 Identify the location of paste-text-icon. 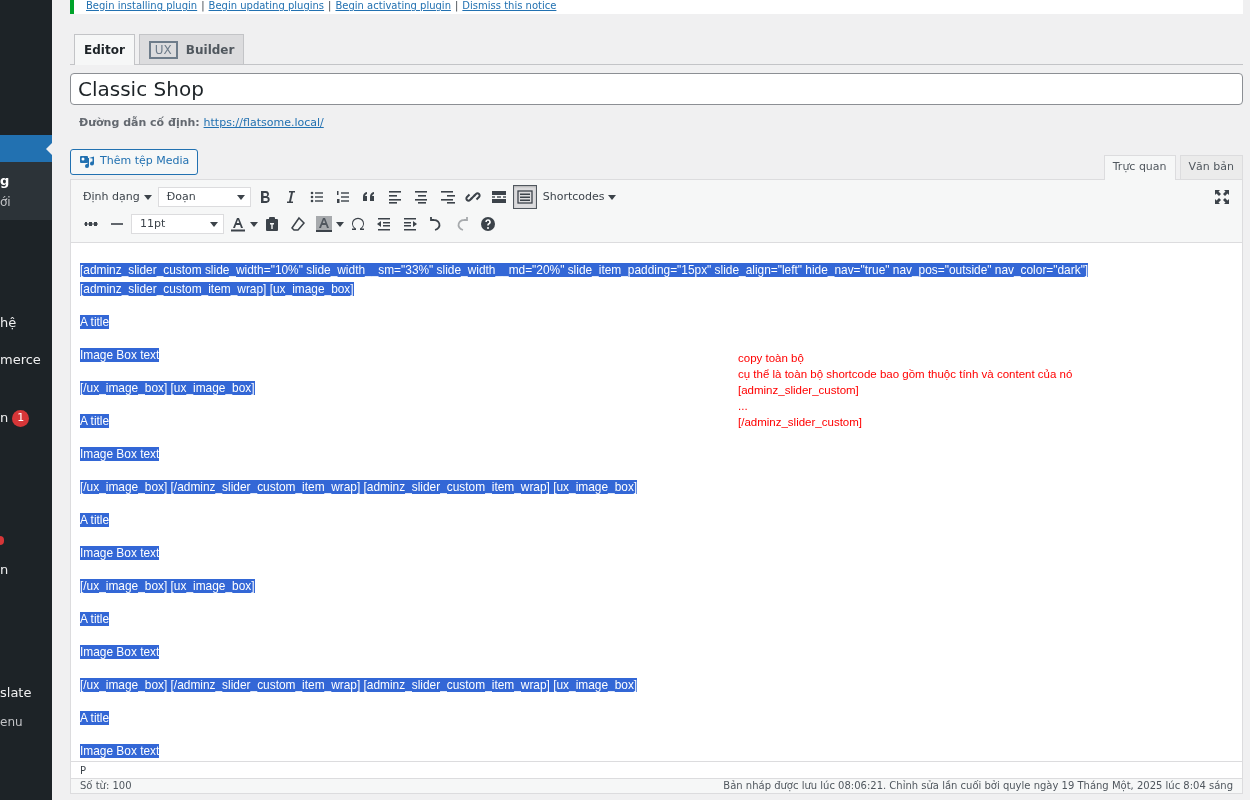
(272, 224).